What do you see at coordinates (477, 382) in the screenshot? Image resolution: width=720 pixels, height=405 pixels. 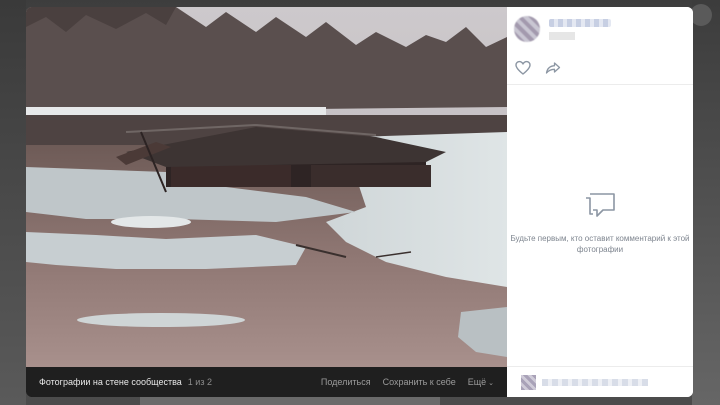 I see `more-label: Ещё` at bounding box center [477, 382].